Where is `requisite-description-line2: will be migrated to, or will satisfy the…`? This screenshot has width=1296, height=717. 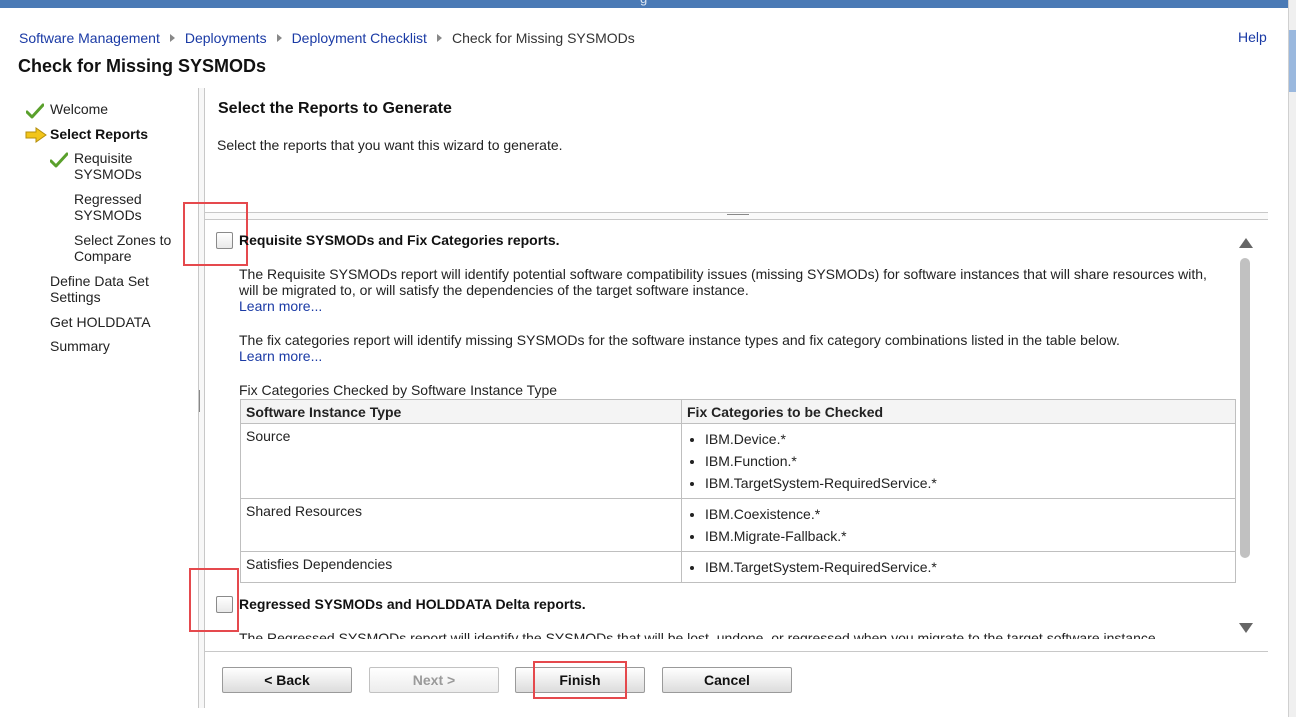 requisite-description-line2: will be migrated to, or will satisfy the… is located at coordinates (494, 290).